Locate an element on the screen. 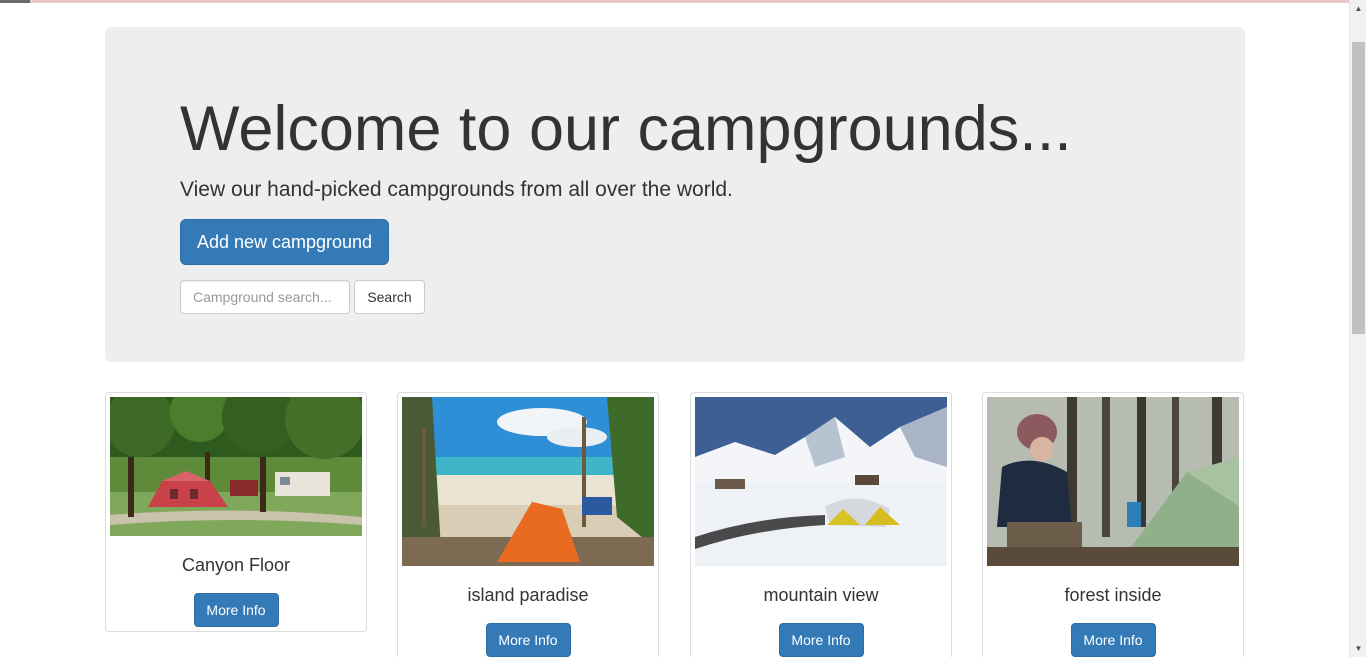  campground-name: Canyon Floor is located at coordinates (236, 565).